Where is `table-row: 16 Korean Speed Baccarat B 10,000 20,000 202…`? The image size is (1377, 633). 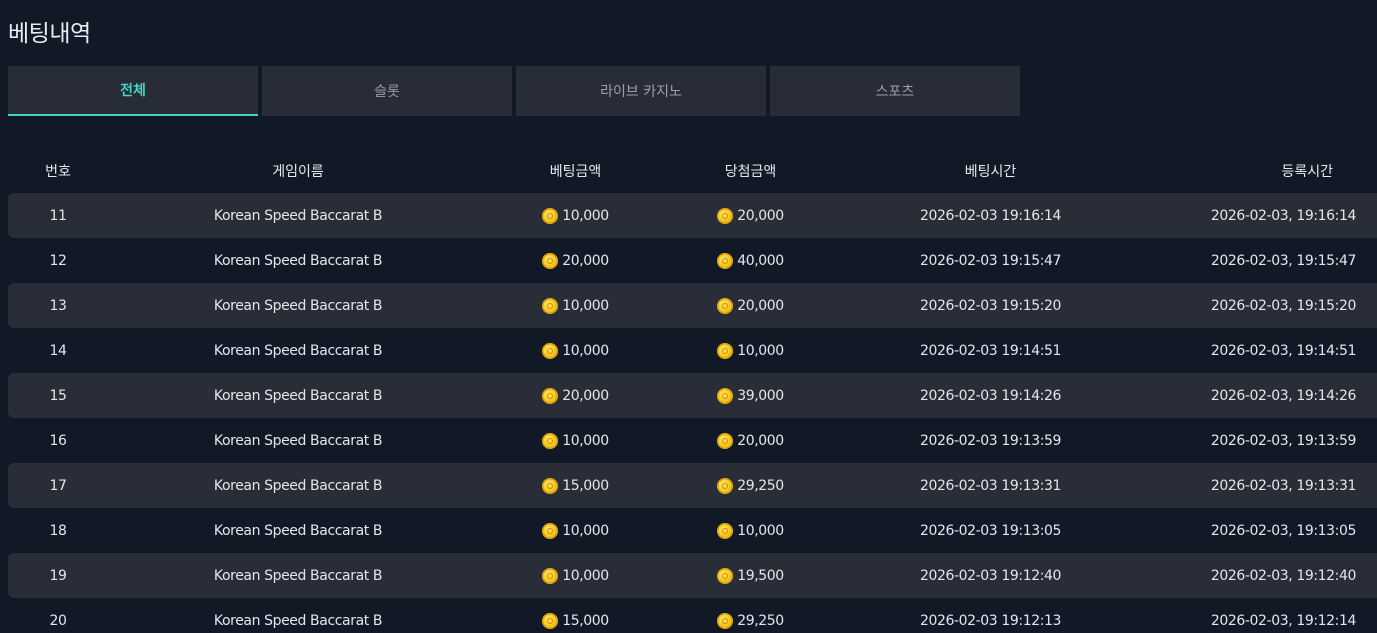 table-row: 16 Korean Speed Baccarat B 10,000 20,000 202… is located at coordinates (692, 440).